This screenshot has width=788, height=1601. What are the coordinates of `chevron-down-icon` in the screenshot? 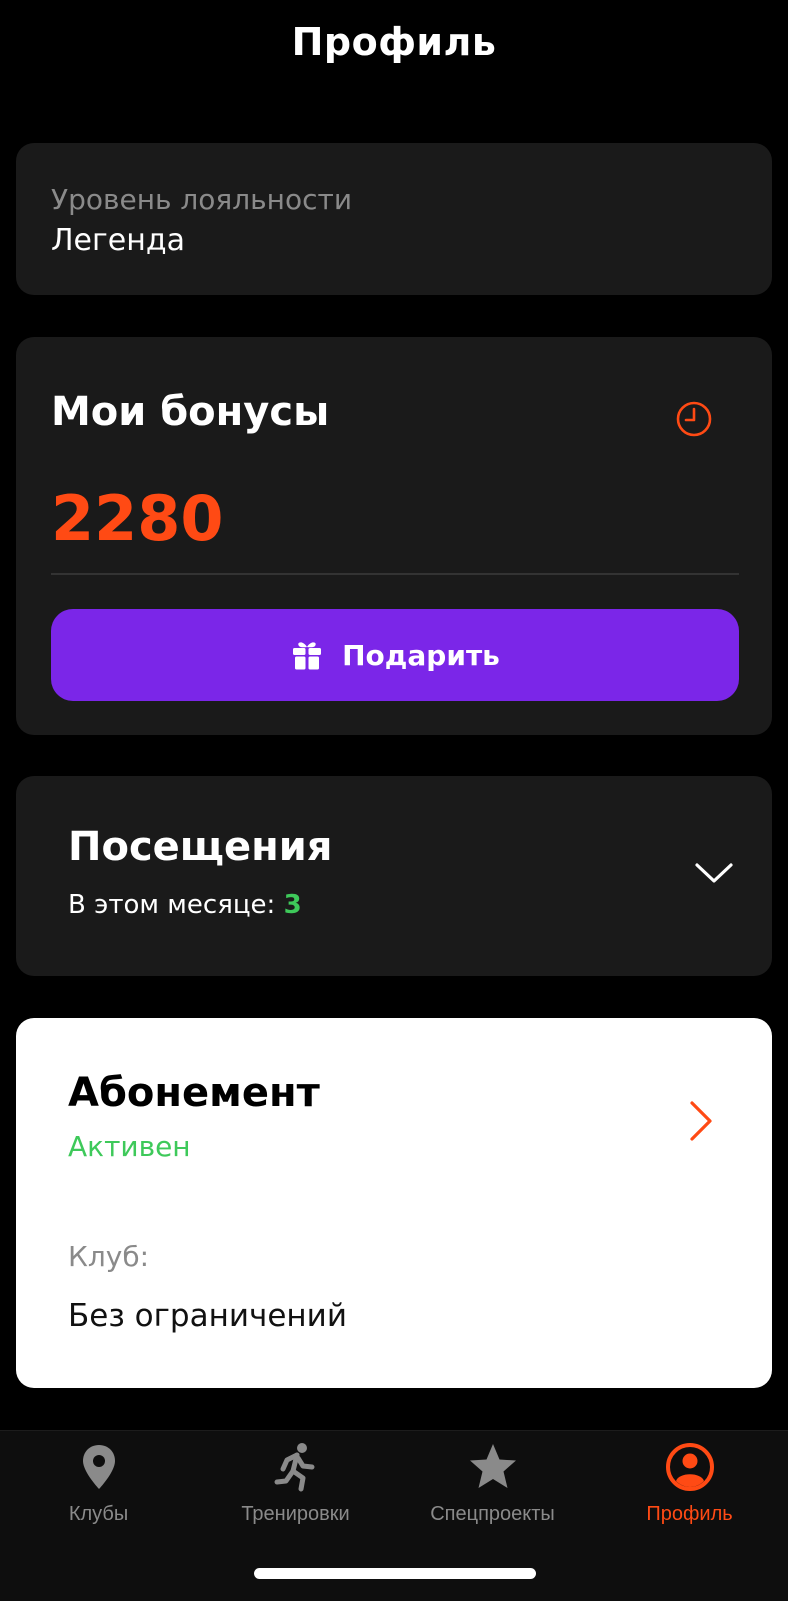 It's located at (714, 873).